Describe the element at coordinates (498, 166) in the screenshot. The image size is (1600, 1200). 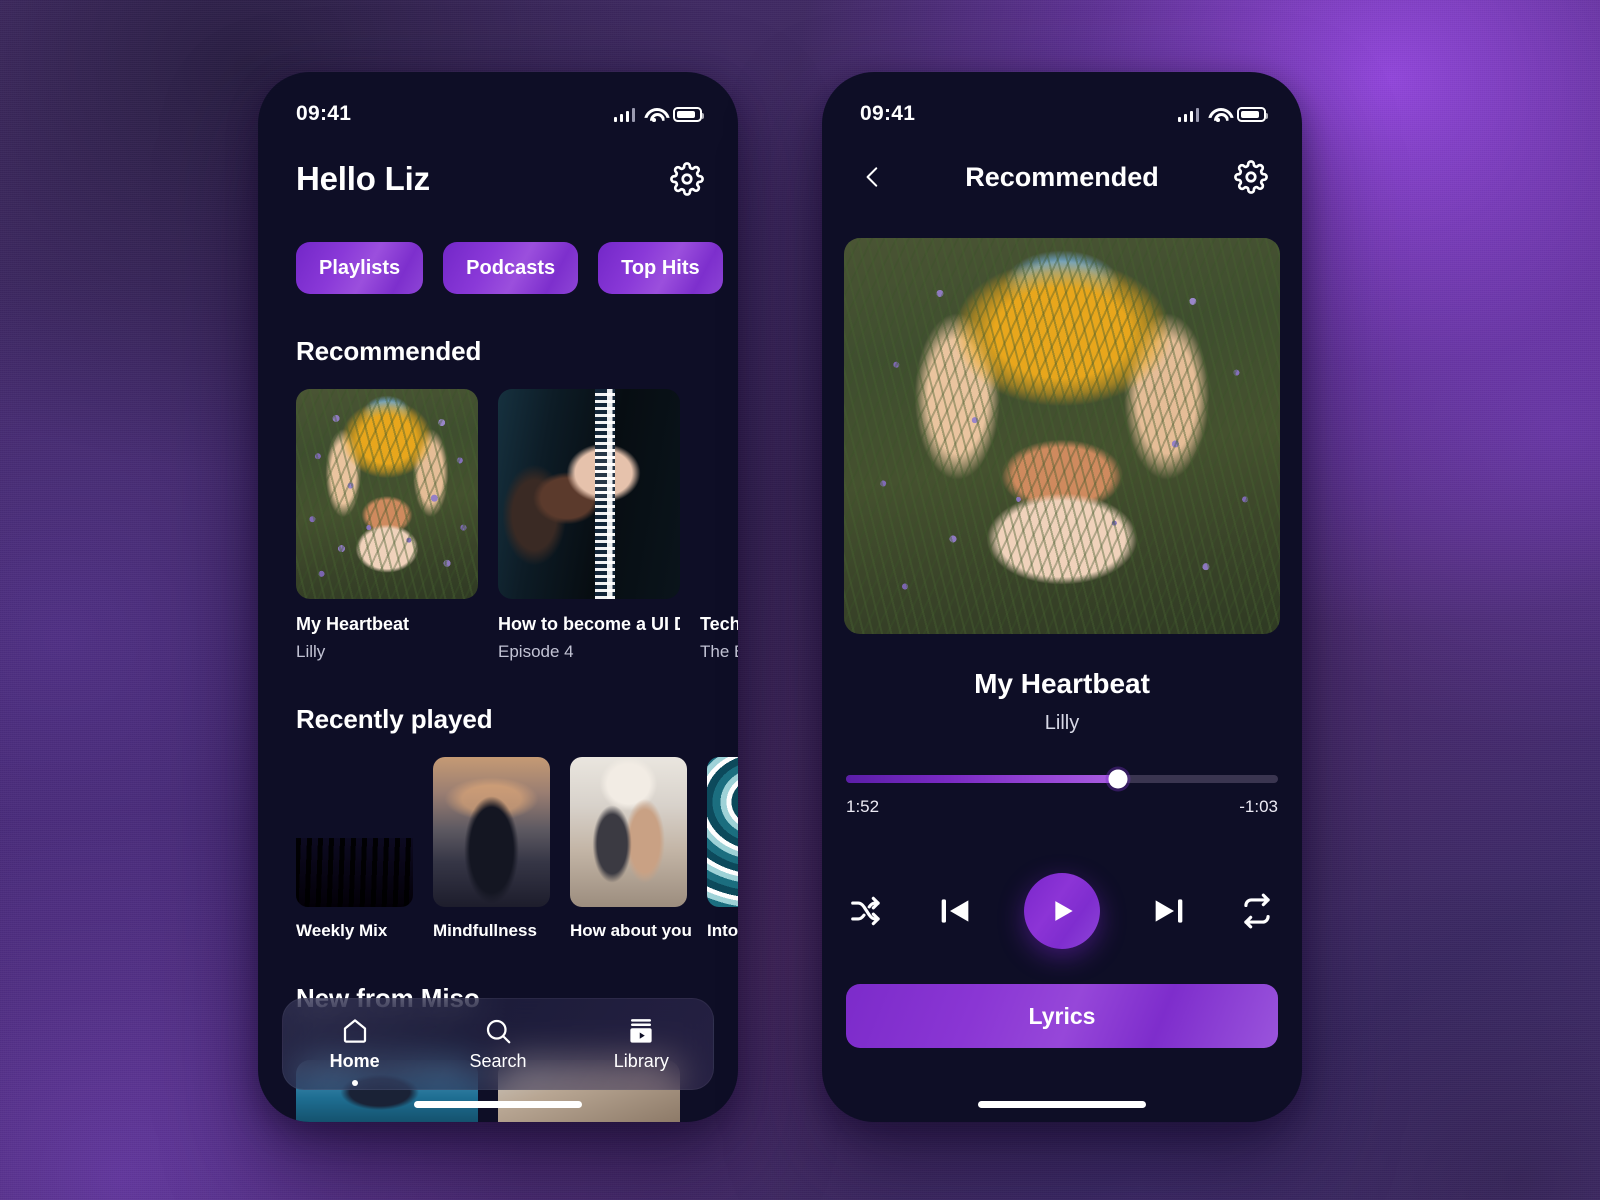
I see `home-header: Hello Liz` at that location.